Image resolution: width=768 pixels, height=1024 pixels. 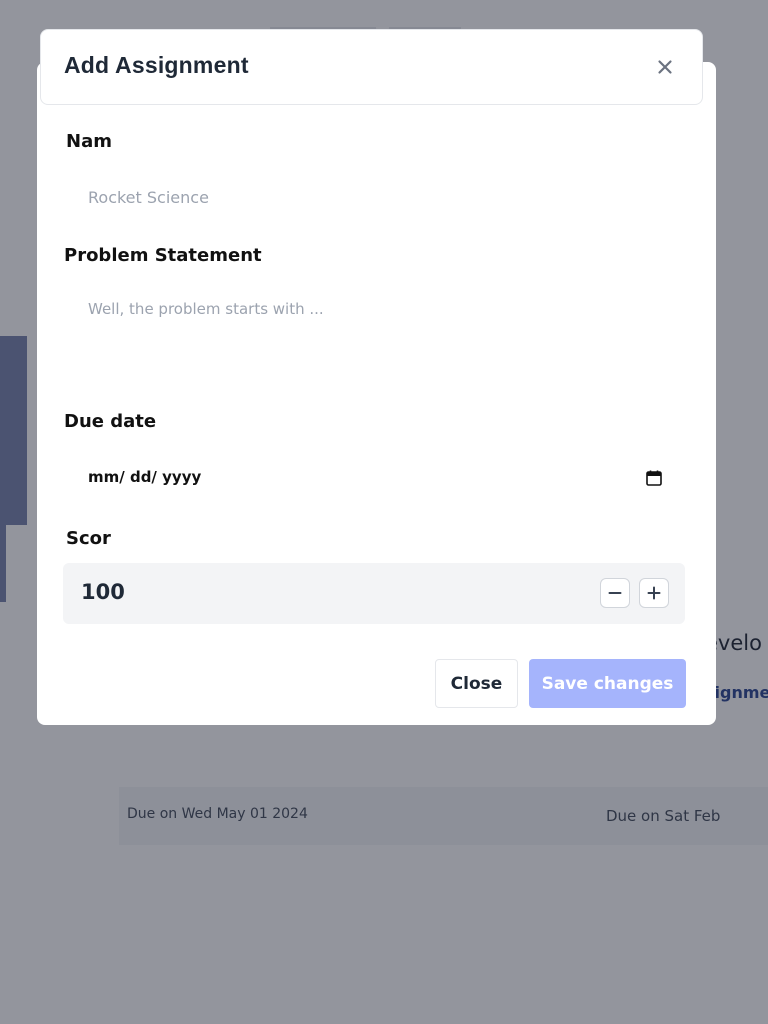 I want to click on score-label: Scor, so click(x=88, y=538).